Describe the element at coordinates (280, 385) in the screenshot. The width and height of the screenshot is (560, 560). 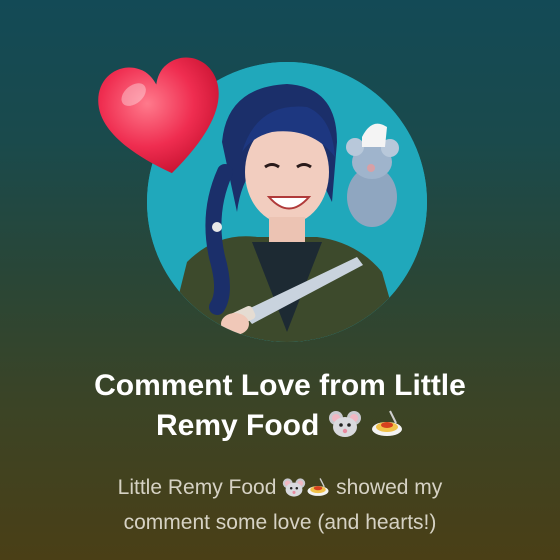
I see `title-line-1: Comment Love from Little` at that location.